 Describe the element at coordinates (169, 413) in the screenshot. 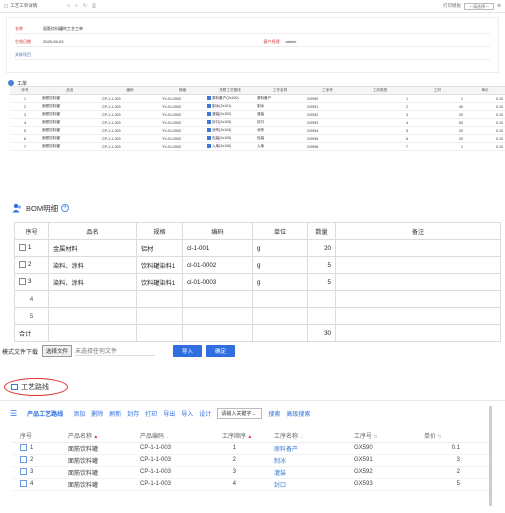

I see `route-action-button: 导出` at that location.